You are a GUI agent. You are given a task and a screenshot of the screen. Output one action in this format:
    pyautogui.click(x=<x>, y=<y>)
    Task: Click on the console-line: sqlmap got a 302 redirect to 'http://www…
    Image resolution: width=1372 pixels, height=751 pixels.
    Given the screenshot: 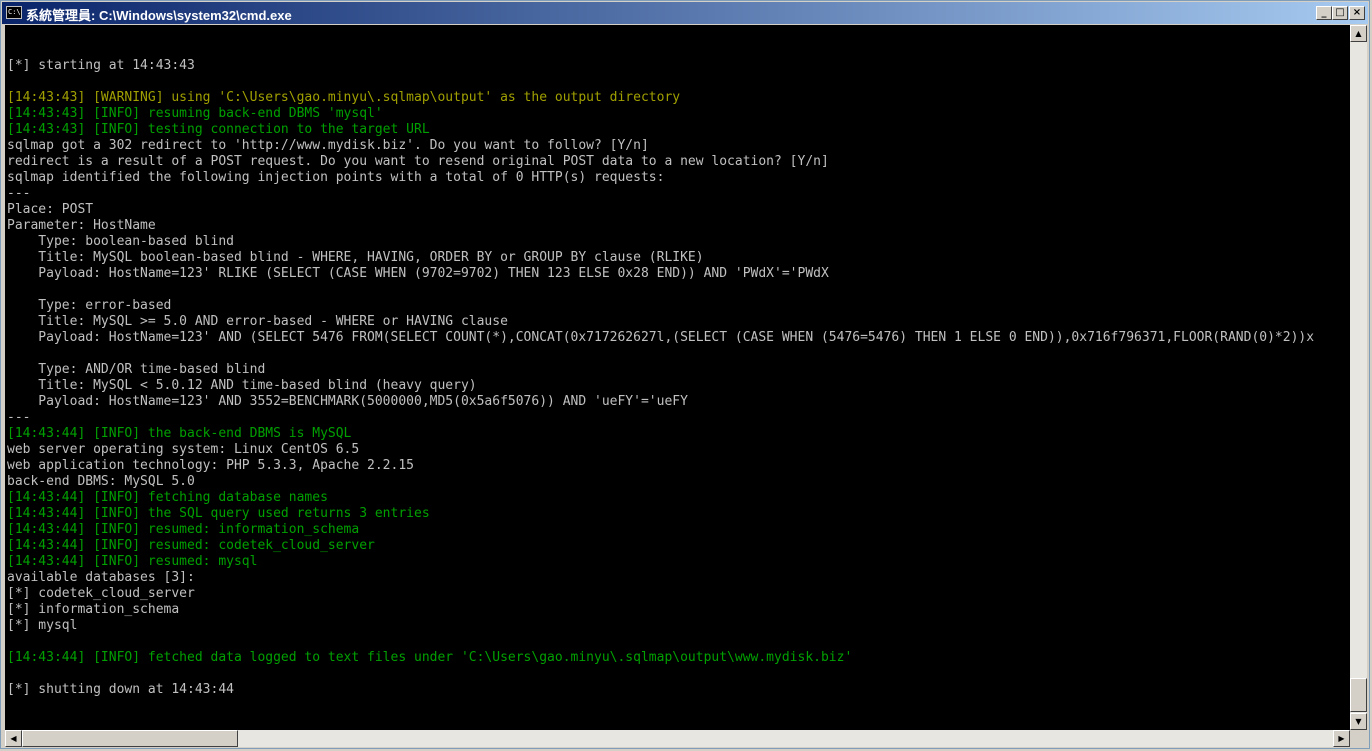 What is the action you would take?
    pyautogui.click(x=328, y=145)
    